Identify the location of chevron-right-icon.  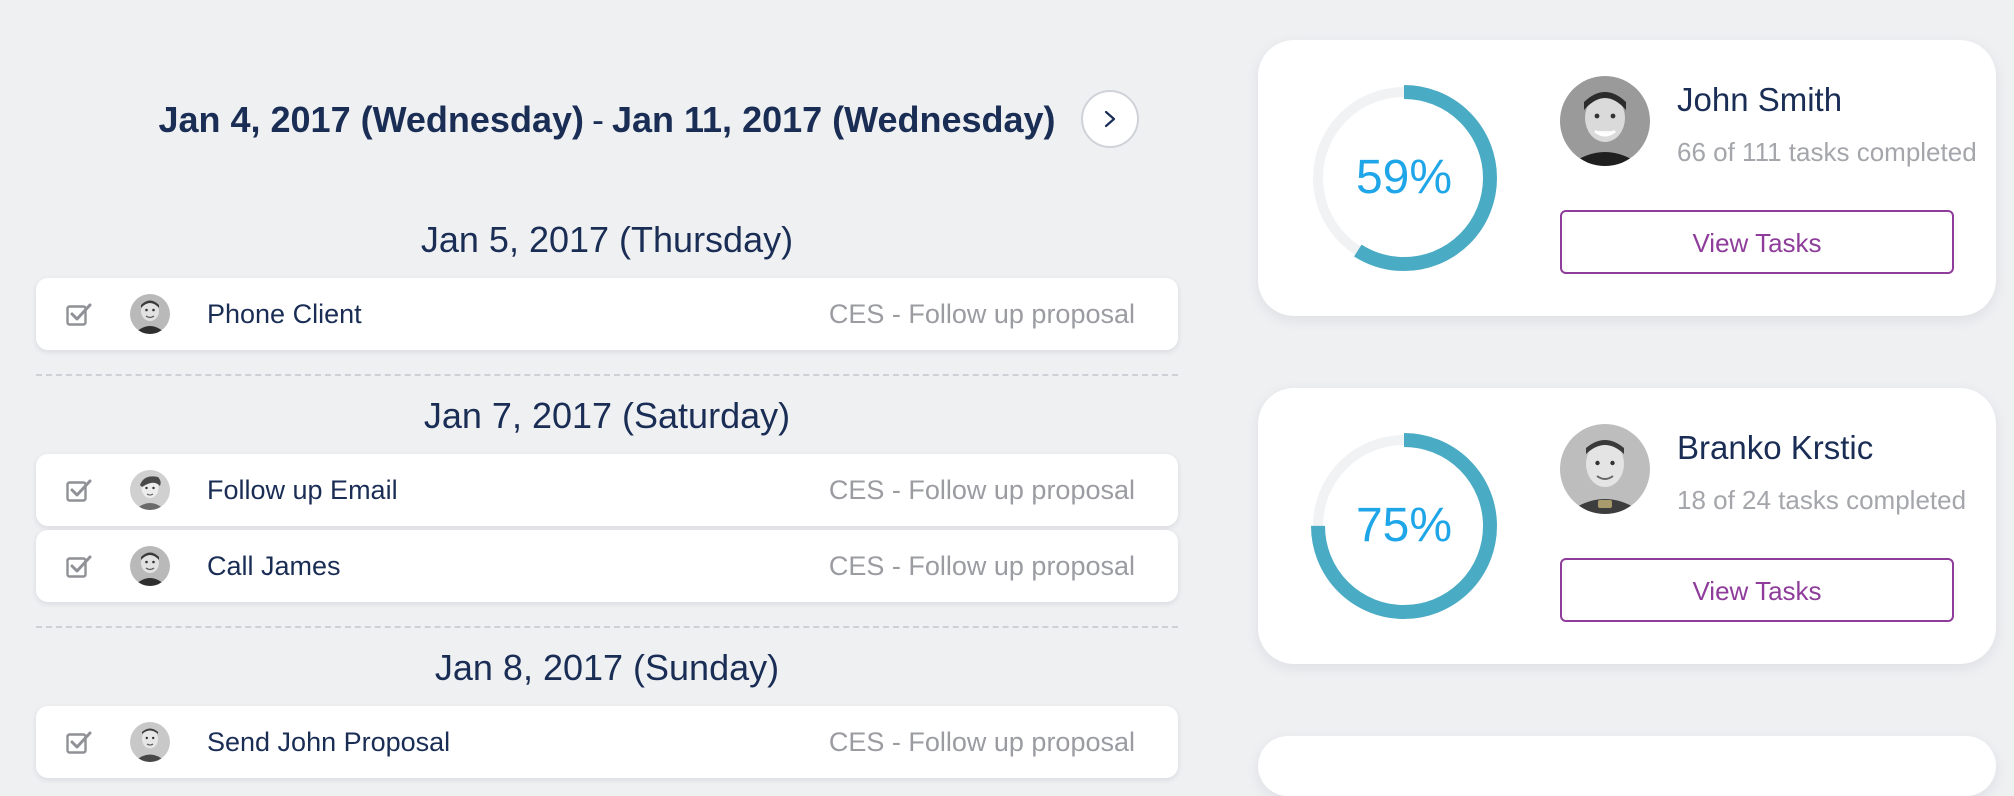
(1110, 119).